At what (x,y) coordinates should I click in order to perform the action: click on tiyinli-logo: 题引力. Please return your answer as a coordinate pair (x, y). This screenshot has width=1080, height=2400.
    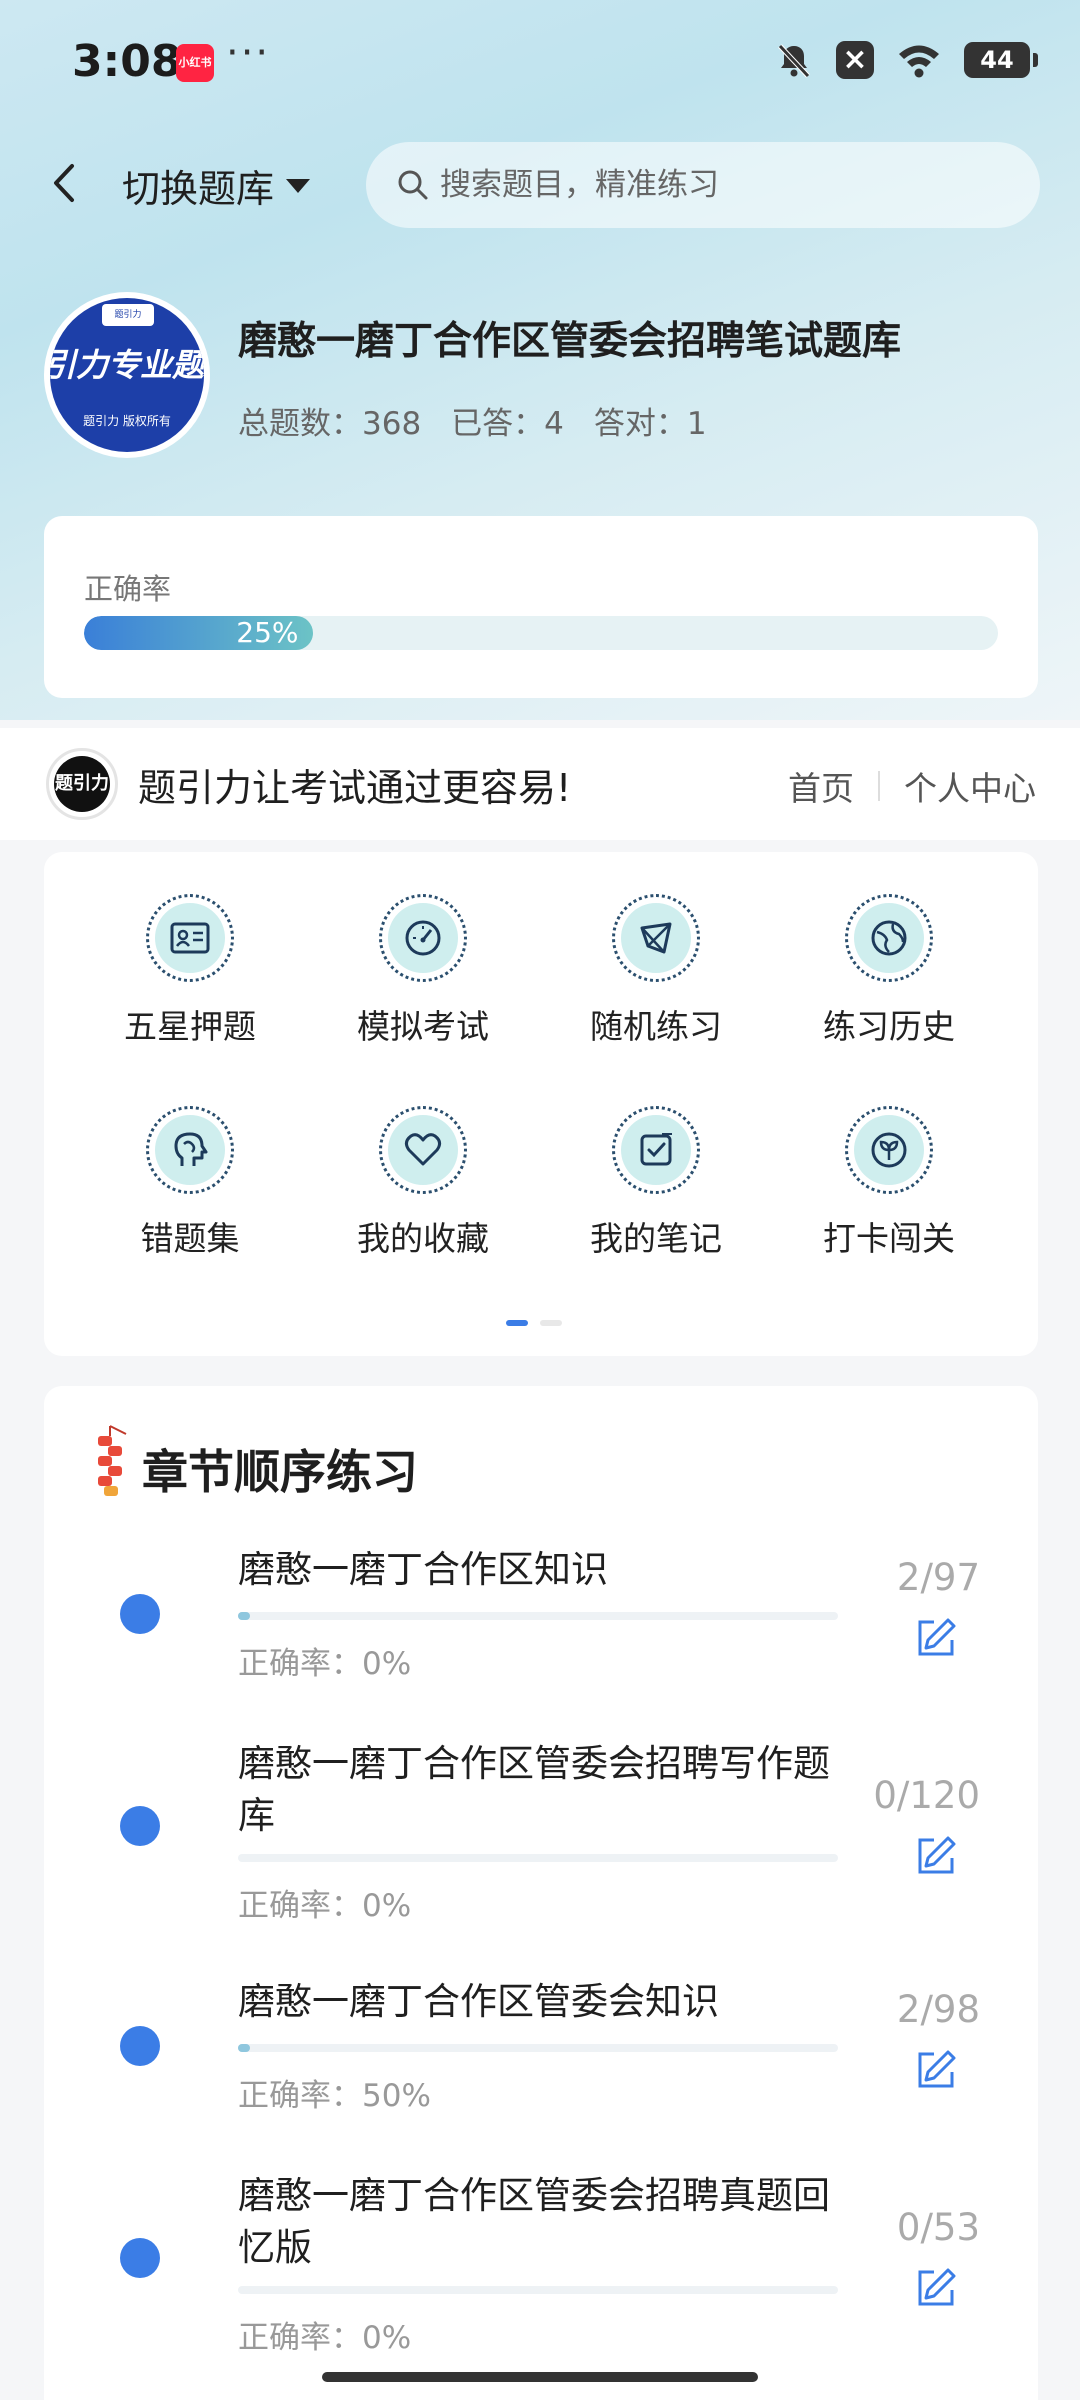
    Looking at the image, I should click on (82, 784).